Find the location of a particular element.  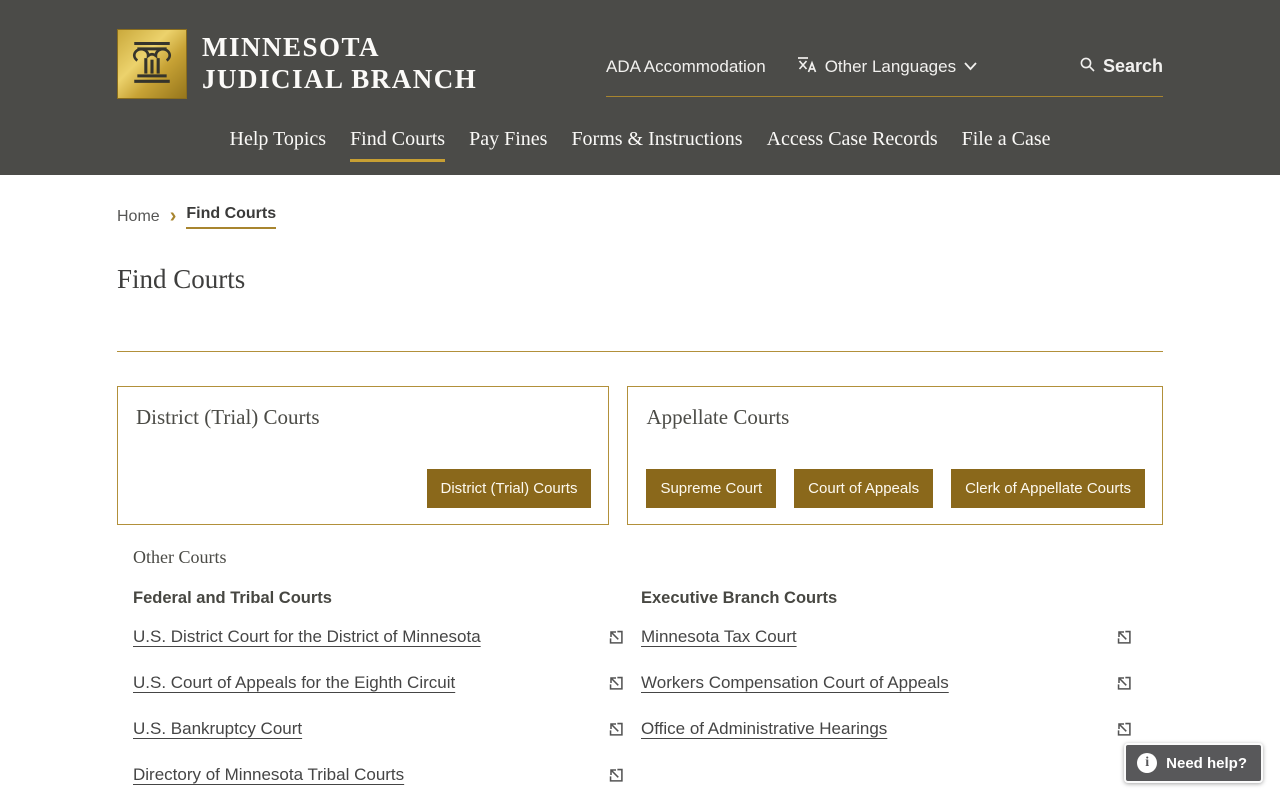

section-divider is located at coordinates (640, 351).